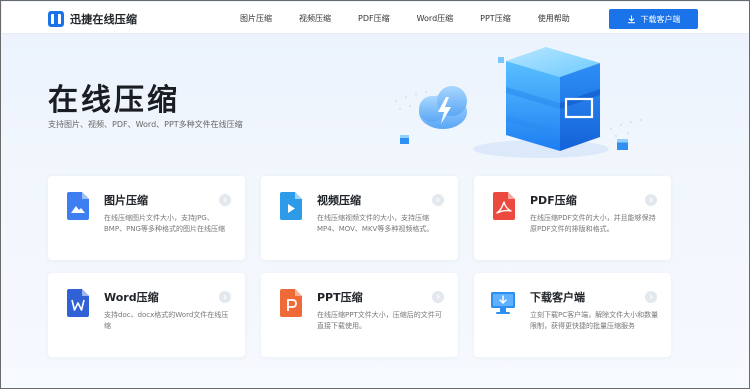 Image resolution: width=750 pixels, height=389 pixels. What do you see at coordinates (375, 223) in the screenshot?
I see `card-description: 在线压缩视频文件的大小，支持压缩MP4、MOV、MKV等多种视频格式。` at bounding box center [375, 223].